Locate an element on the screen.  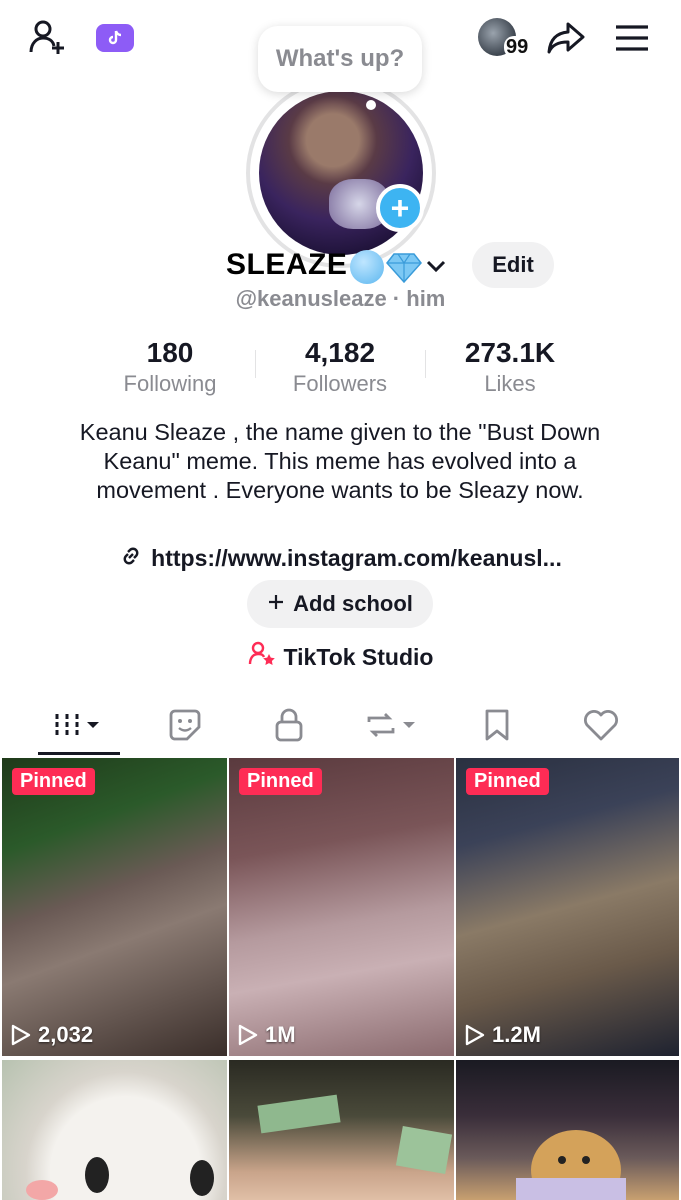
content-tabs is located at coordinates (340, 727).